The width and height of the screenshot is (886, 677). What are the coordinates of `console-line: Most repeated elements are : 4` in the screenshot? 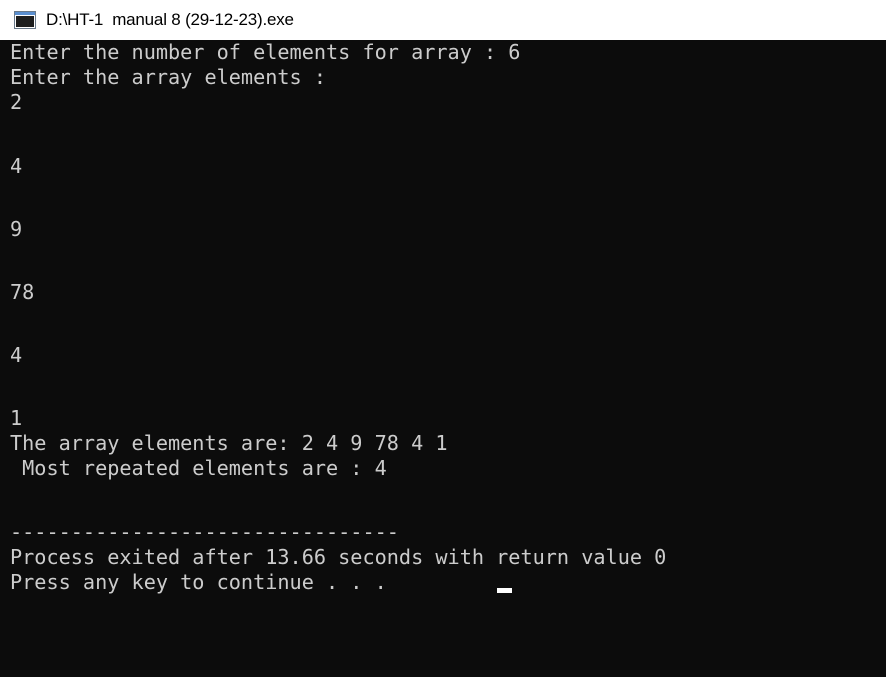 It's located at (198, 468).